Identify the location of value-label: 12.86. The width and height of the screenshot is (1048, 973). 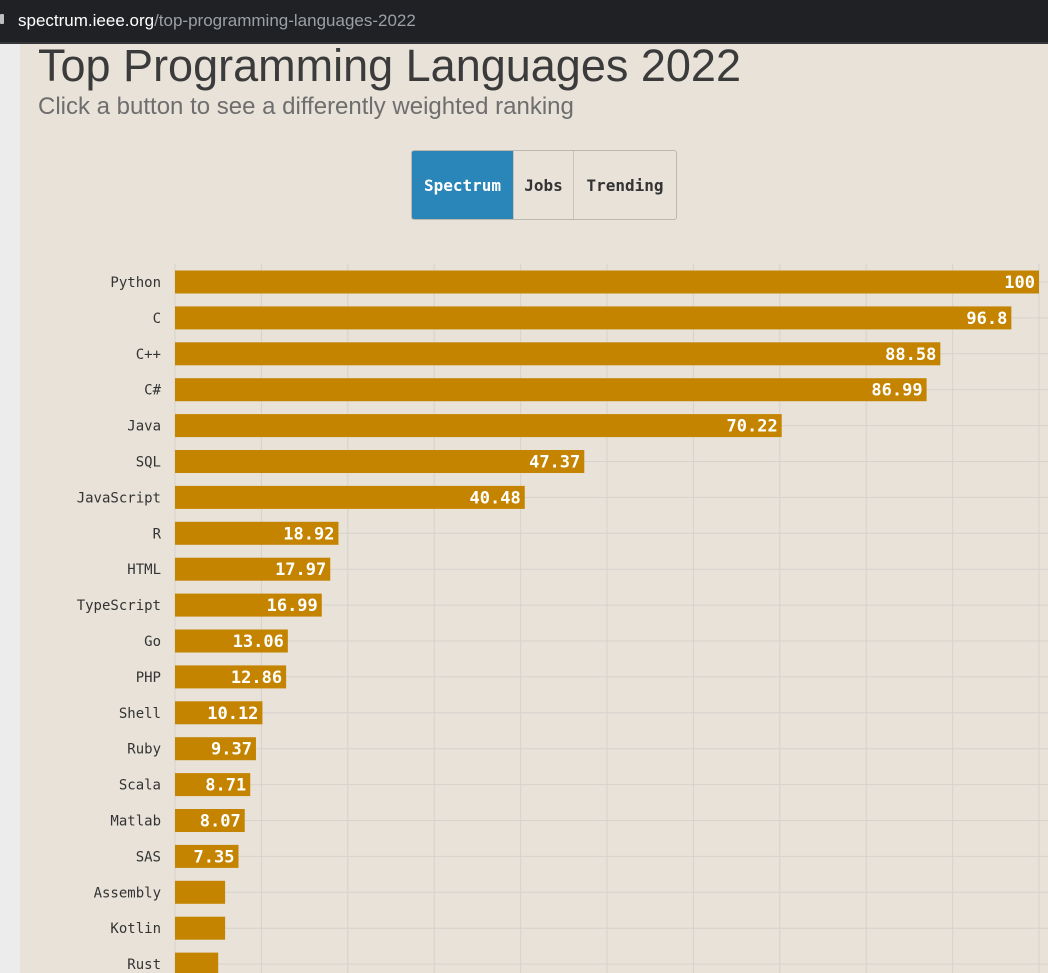
(256, 678).